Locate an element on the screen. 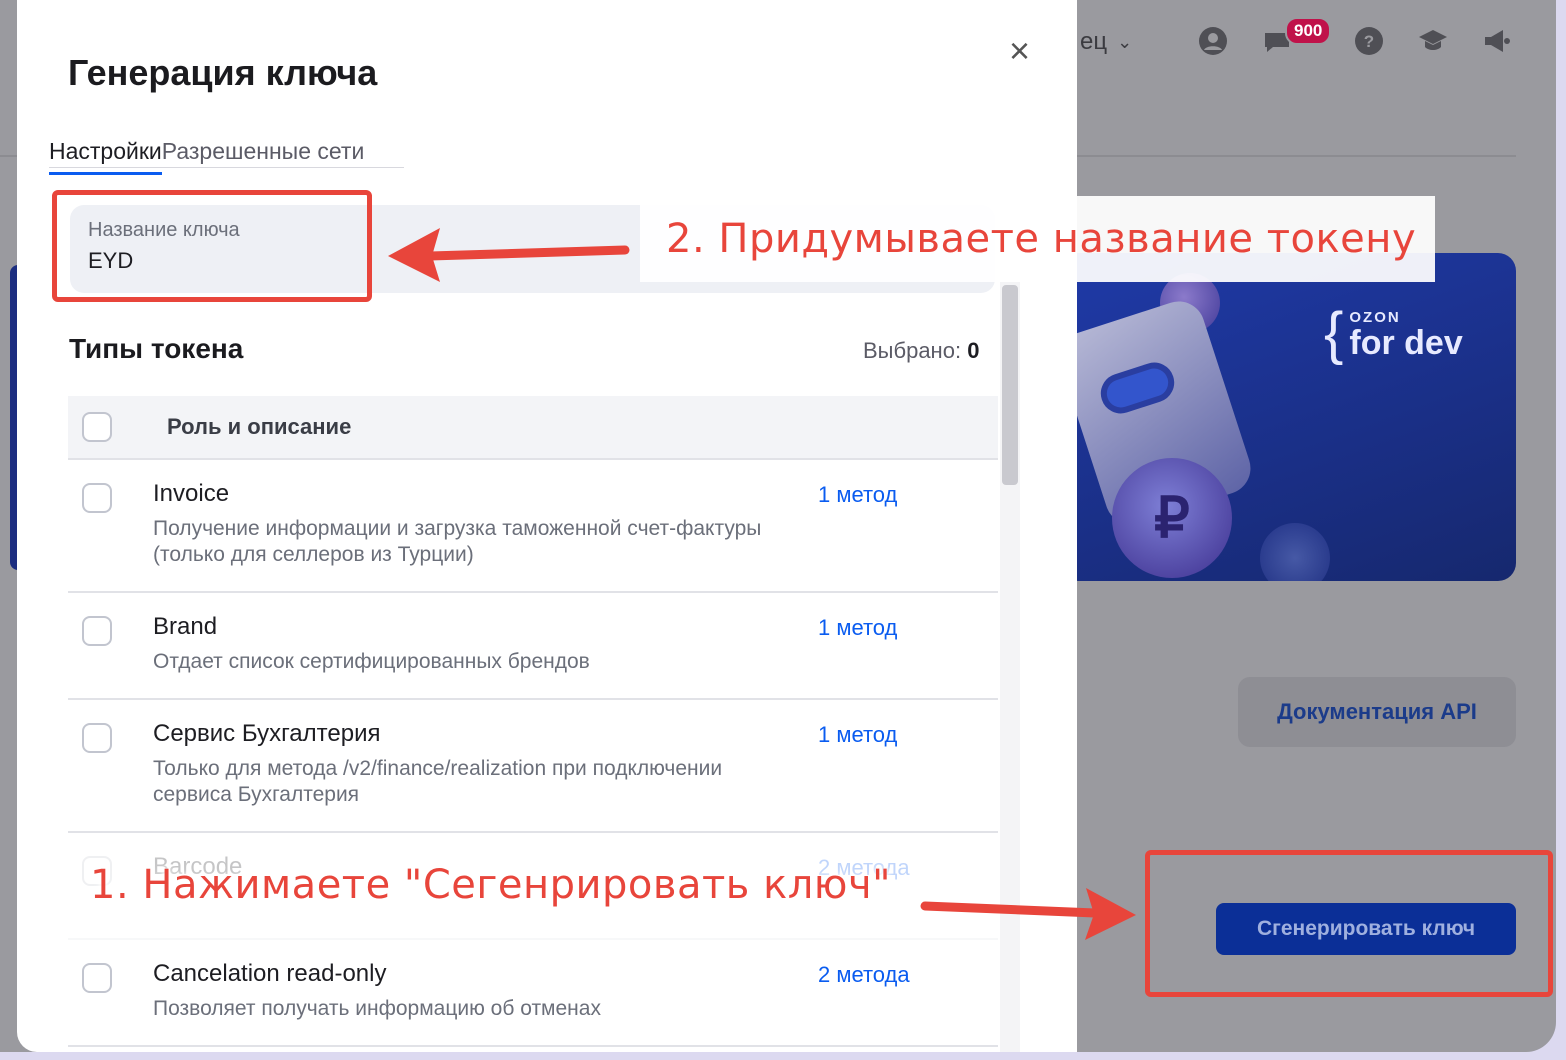 This screenshot has height=1060, width=1566. banner-coin: ₽ is located at coordinates (1172, 518).